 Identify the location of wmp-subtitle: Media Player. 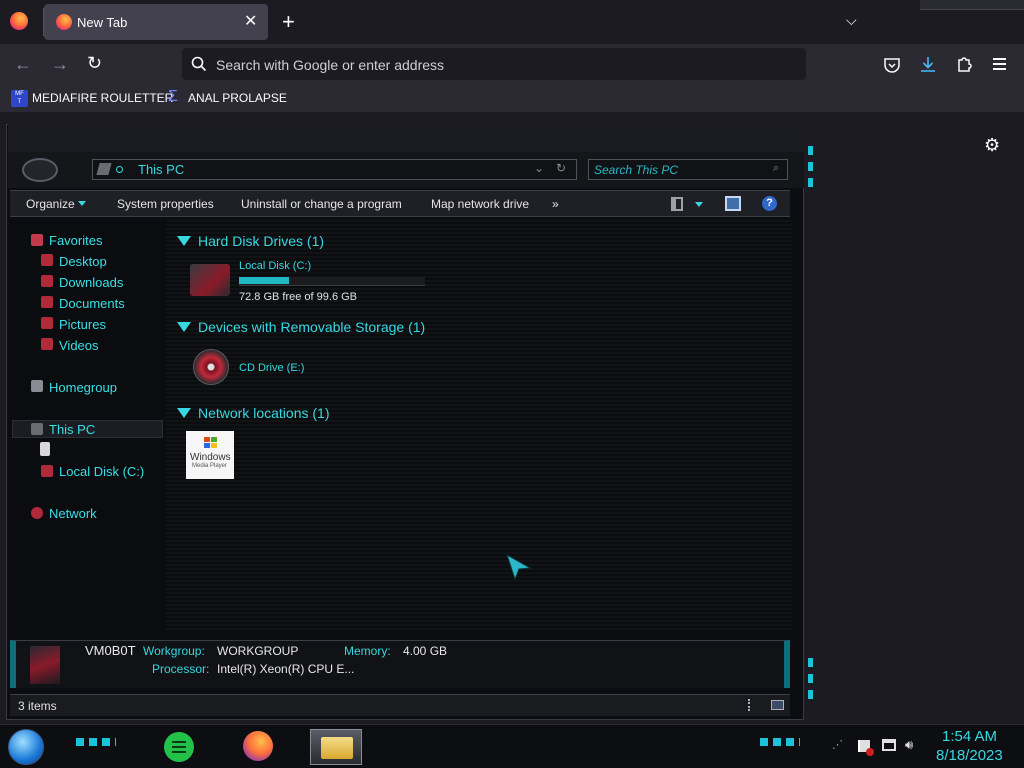
(210, 466).